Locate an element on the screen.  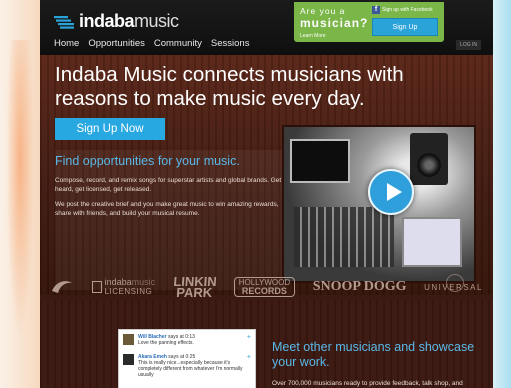
licensing-logo-word: indaba is located at coordinates (118, 282).